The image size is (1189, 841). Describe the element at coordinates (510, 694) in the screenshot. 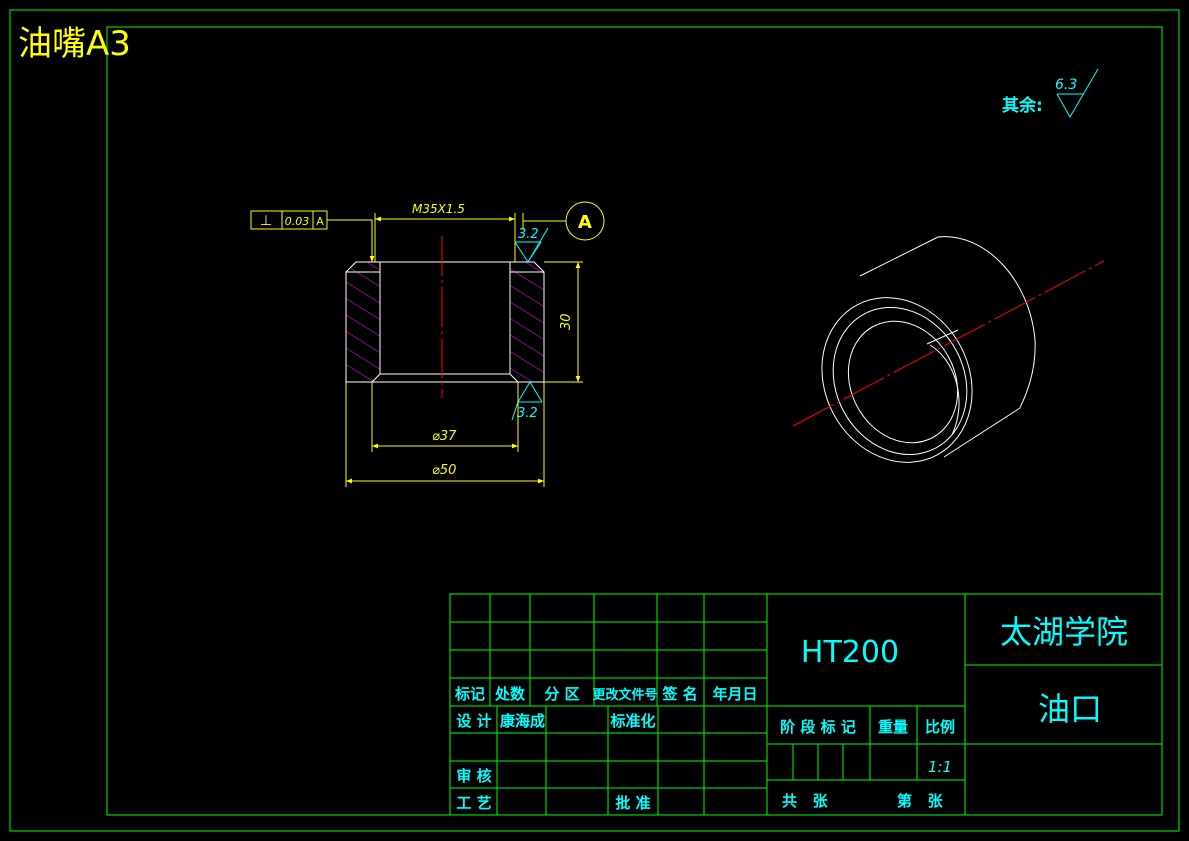

I see `header-count: 处数` at that location.